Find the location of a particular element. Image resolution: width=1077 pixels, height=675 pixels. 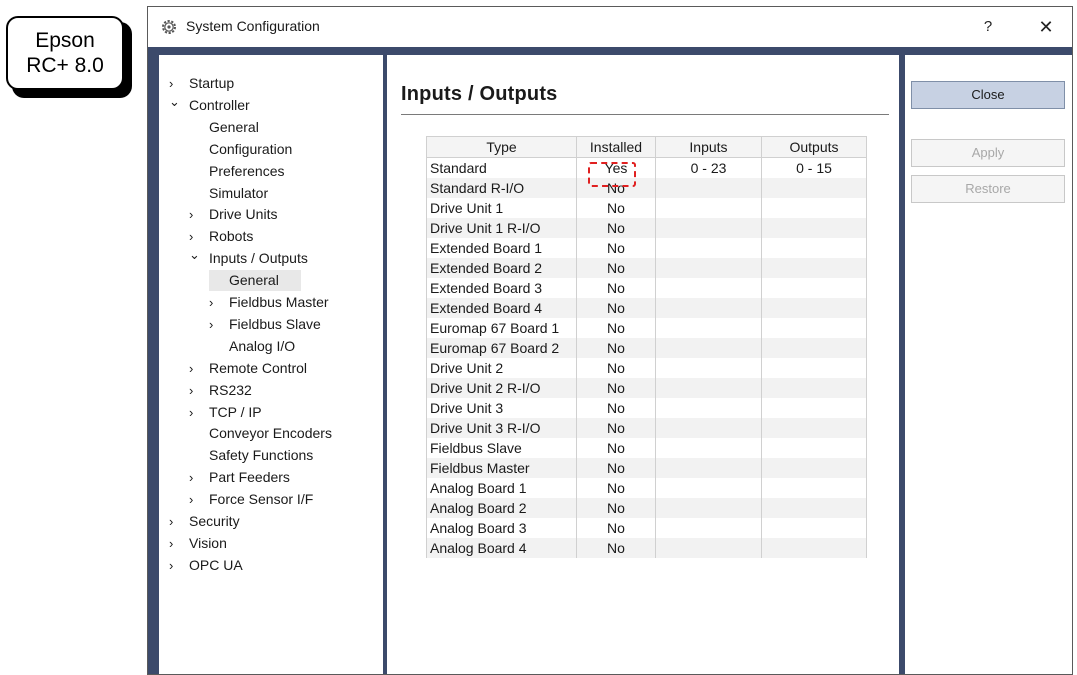

table-row: Euromap 67 Board 1 No is located at coordinates (646, 328).